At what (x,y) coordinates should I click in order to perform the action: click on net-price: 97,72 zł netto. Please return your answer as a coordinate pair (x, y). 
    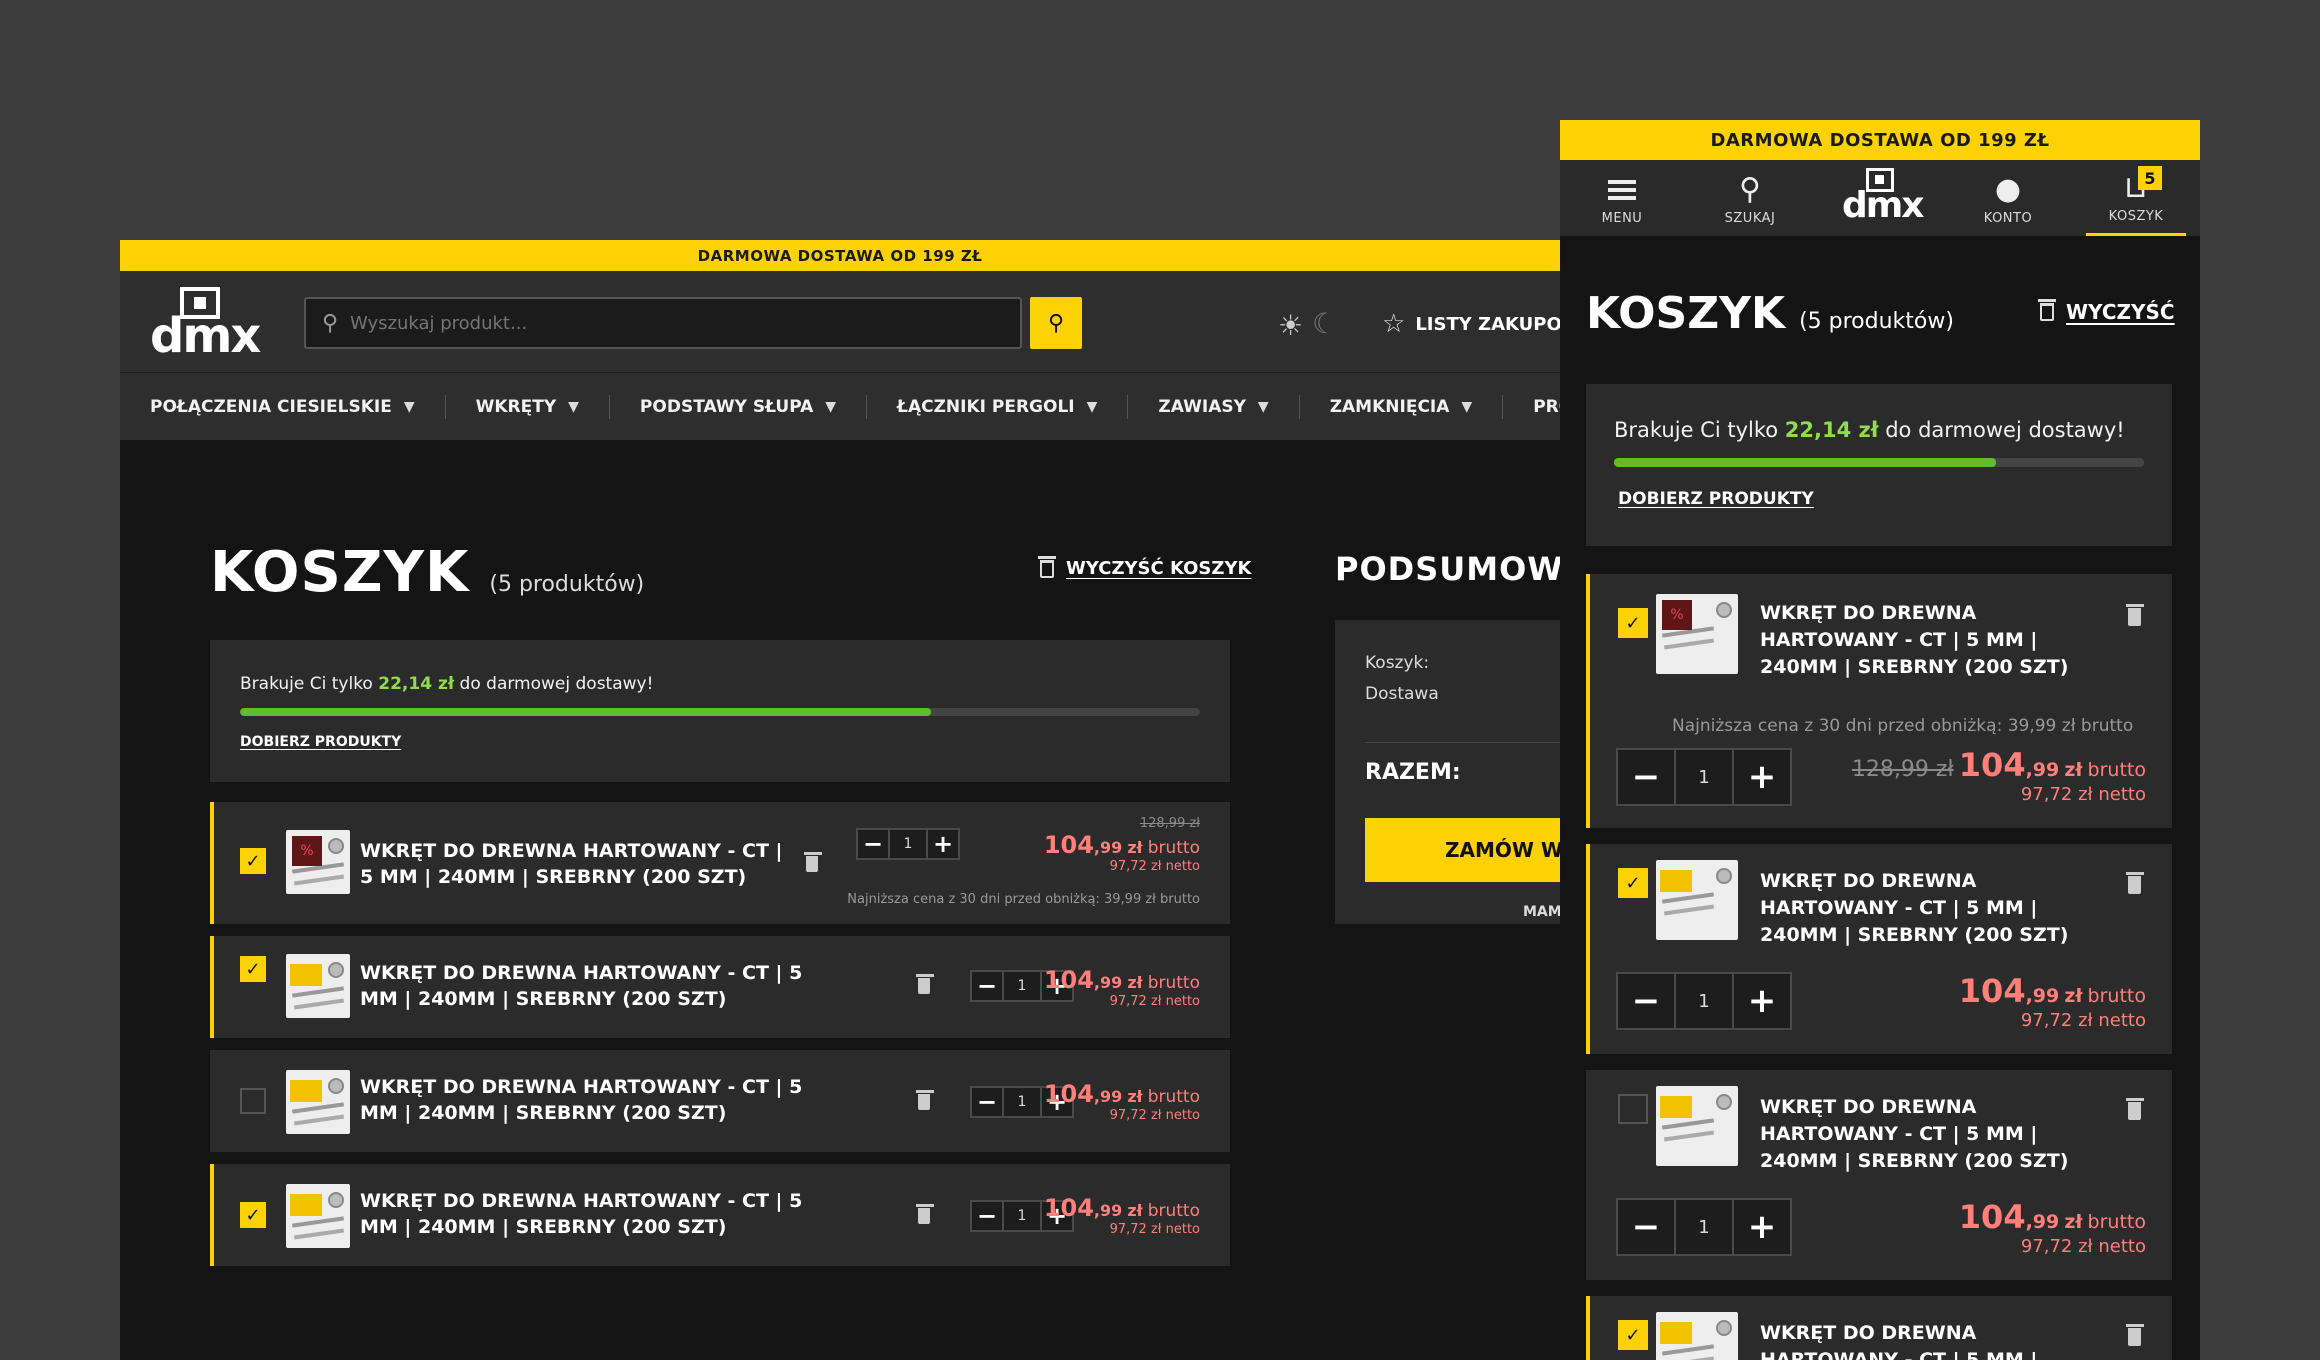
    Looking at the image, I should click on (1154, 866).